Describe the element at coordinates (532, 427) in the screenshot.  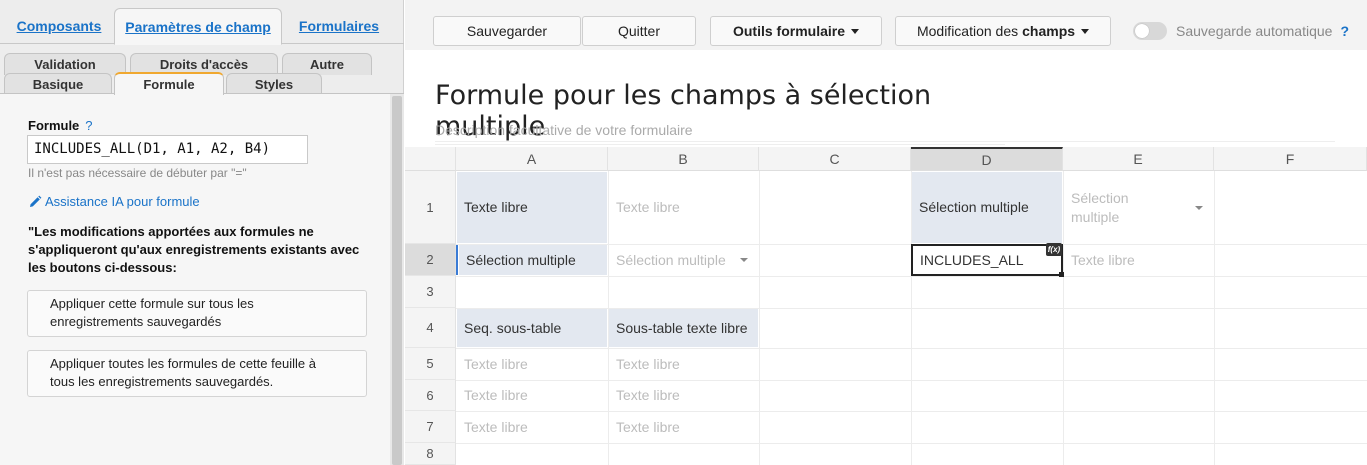
I see `cell-a7-subtable-text: Texte libre` at that location.